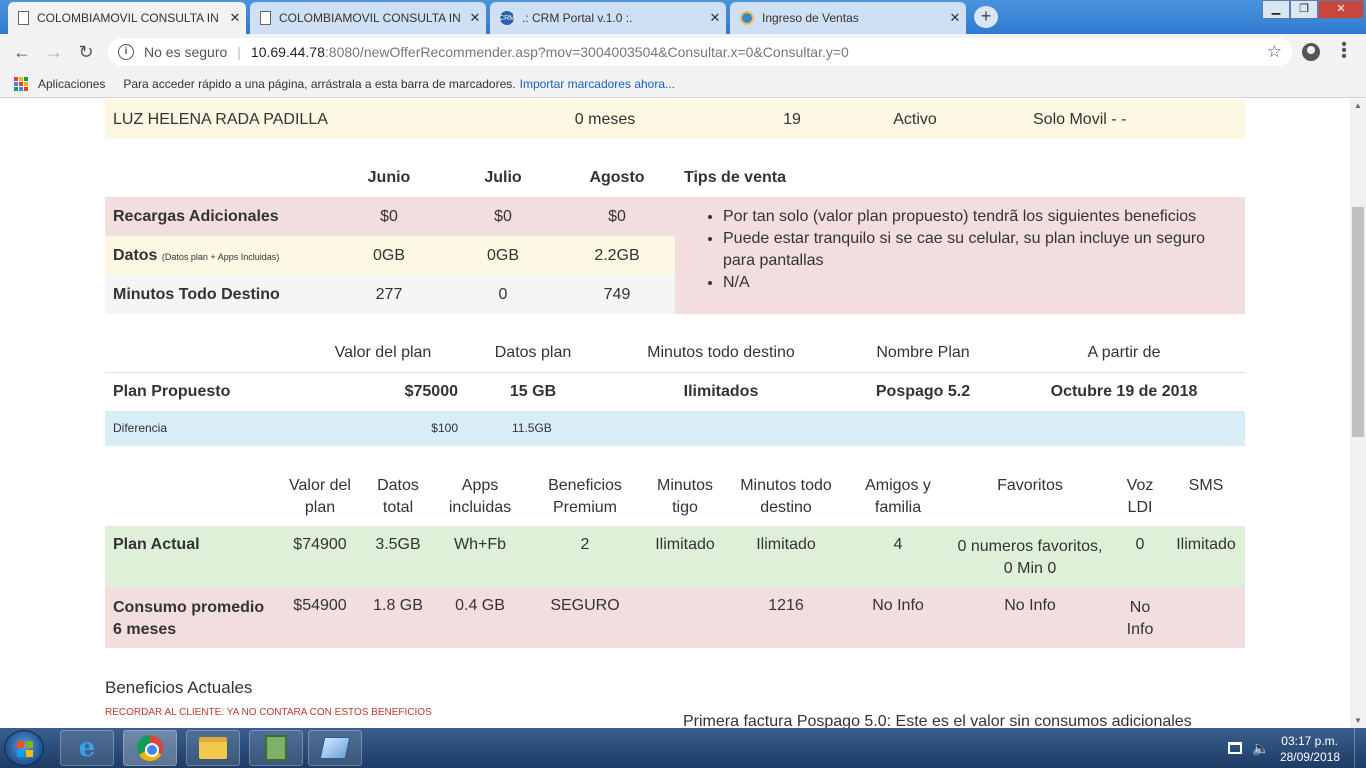 The height and width of the screenshot is (768, 1366). What do you see at coordinates (1311, 52) in the screenshot?
I see `profile-icon` at bounding box center [1311, 52].